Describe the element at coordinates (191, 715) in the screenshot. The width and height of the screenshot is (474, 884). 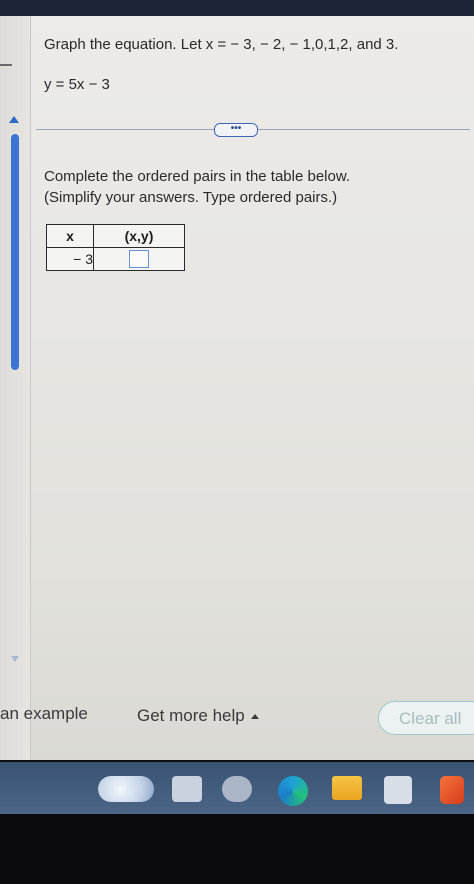
I see `get-more-help-label: Get more help` at that location.